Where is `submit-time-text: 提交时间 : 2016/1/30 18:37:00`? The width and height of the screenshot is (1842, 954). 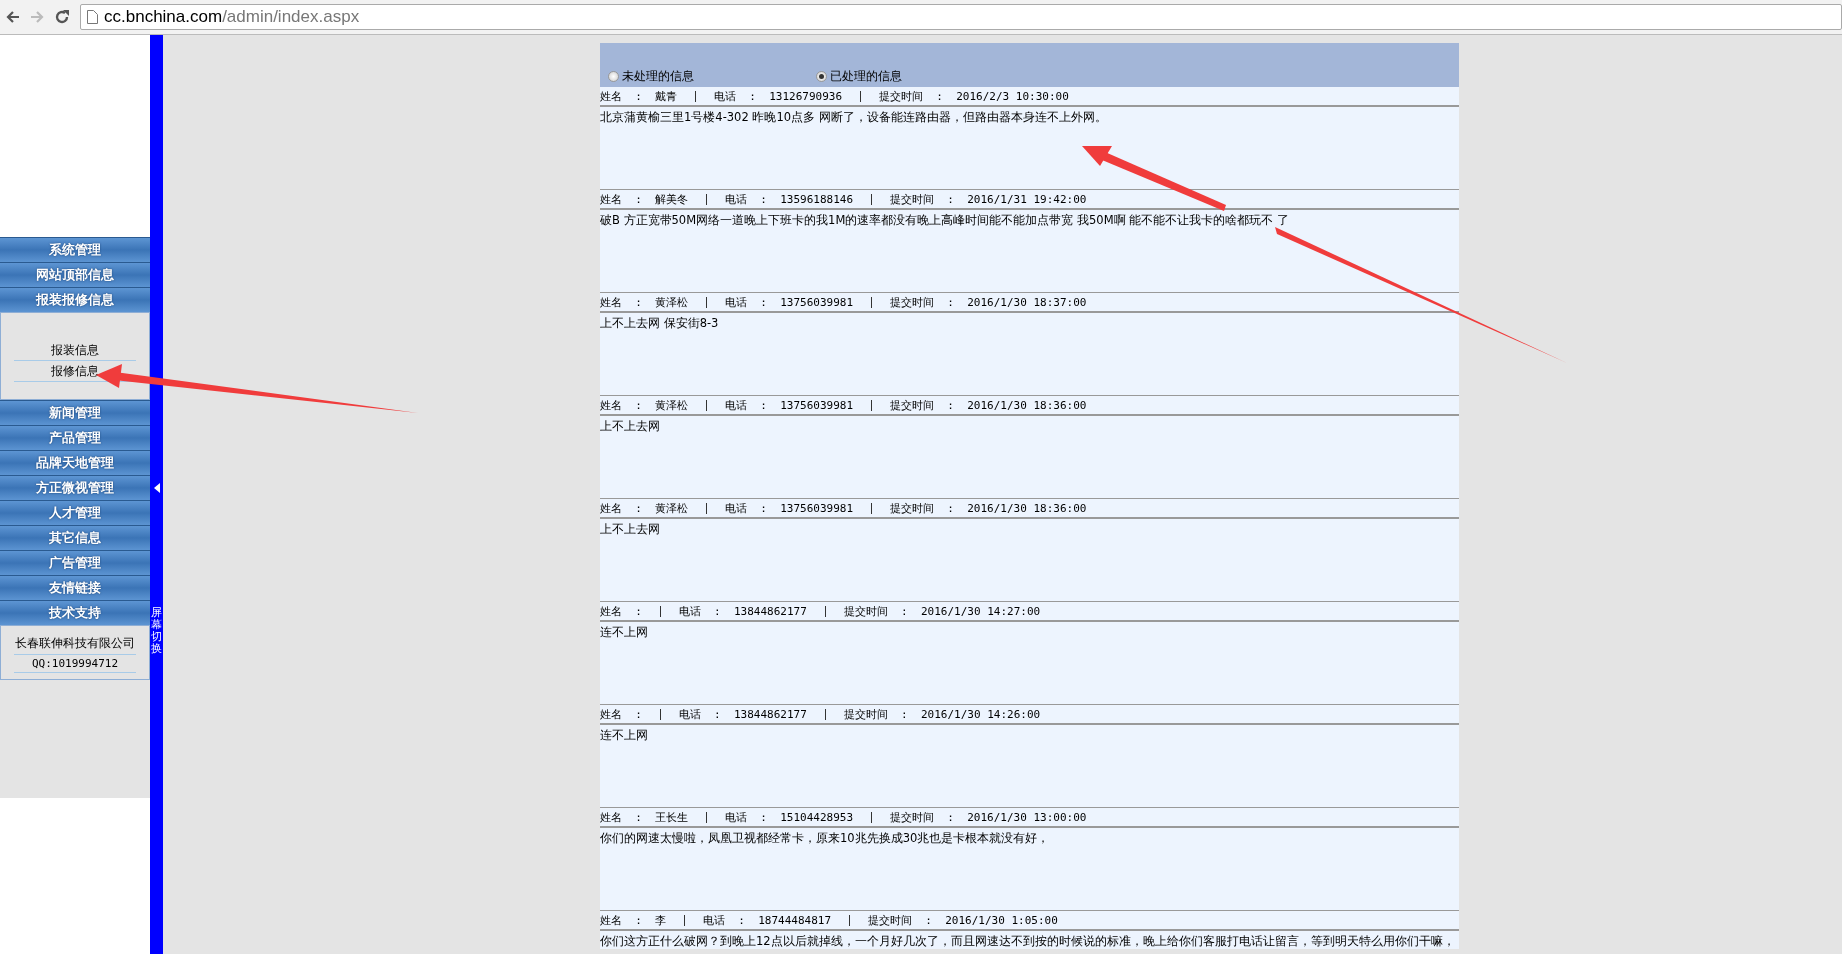 submit-time-text: 提交时间 : 2016/1/30 18:37:00 is located at coordinates (988, 302).